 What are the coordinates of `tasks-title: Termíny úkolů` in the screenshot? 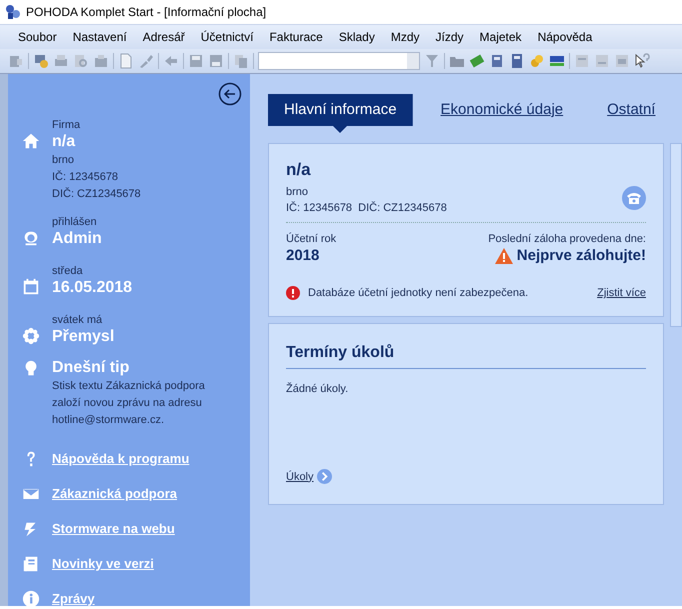 It's located at (466, 356).